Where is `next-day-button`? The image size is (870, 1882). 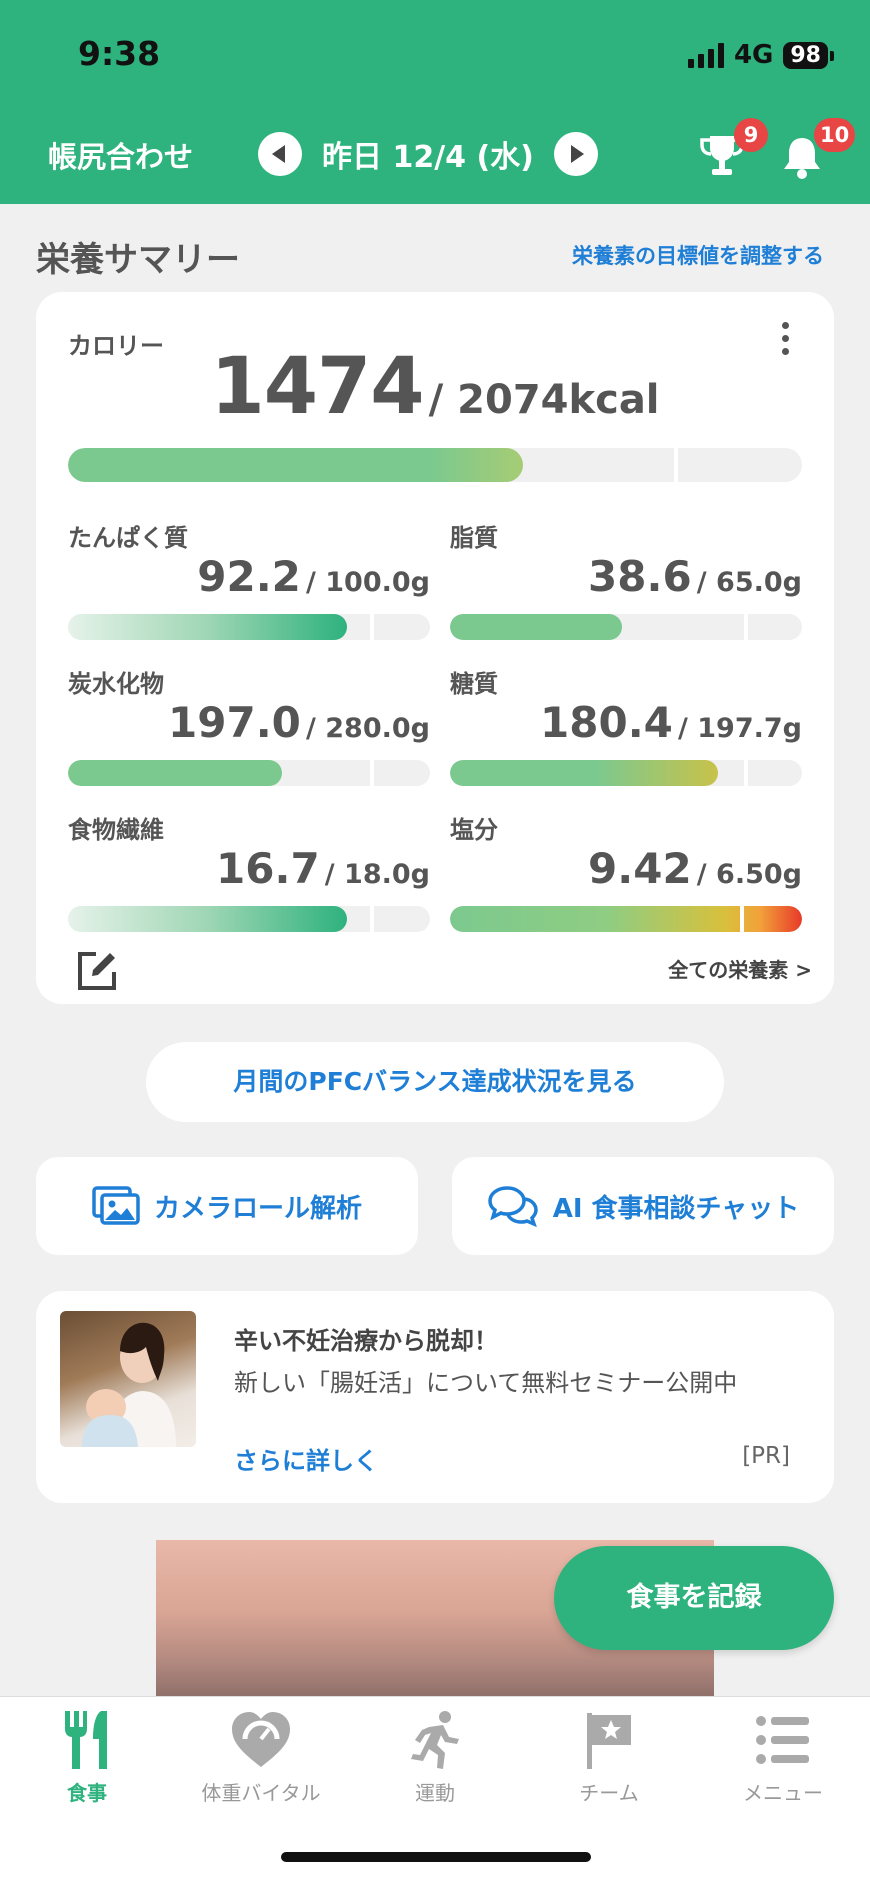 next-day-button is located at coordinates (575, 154).